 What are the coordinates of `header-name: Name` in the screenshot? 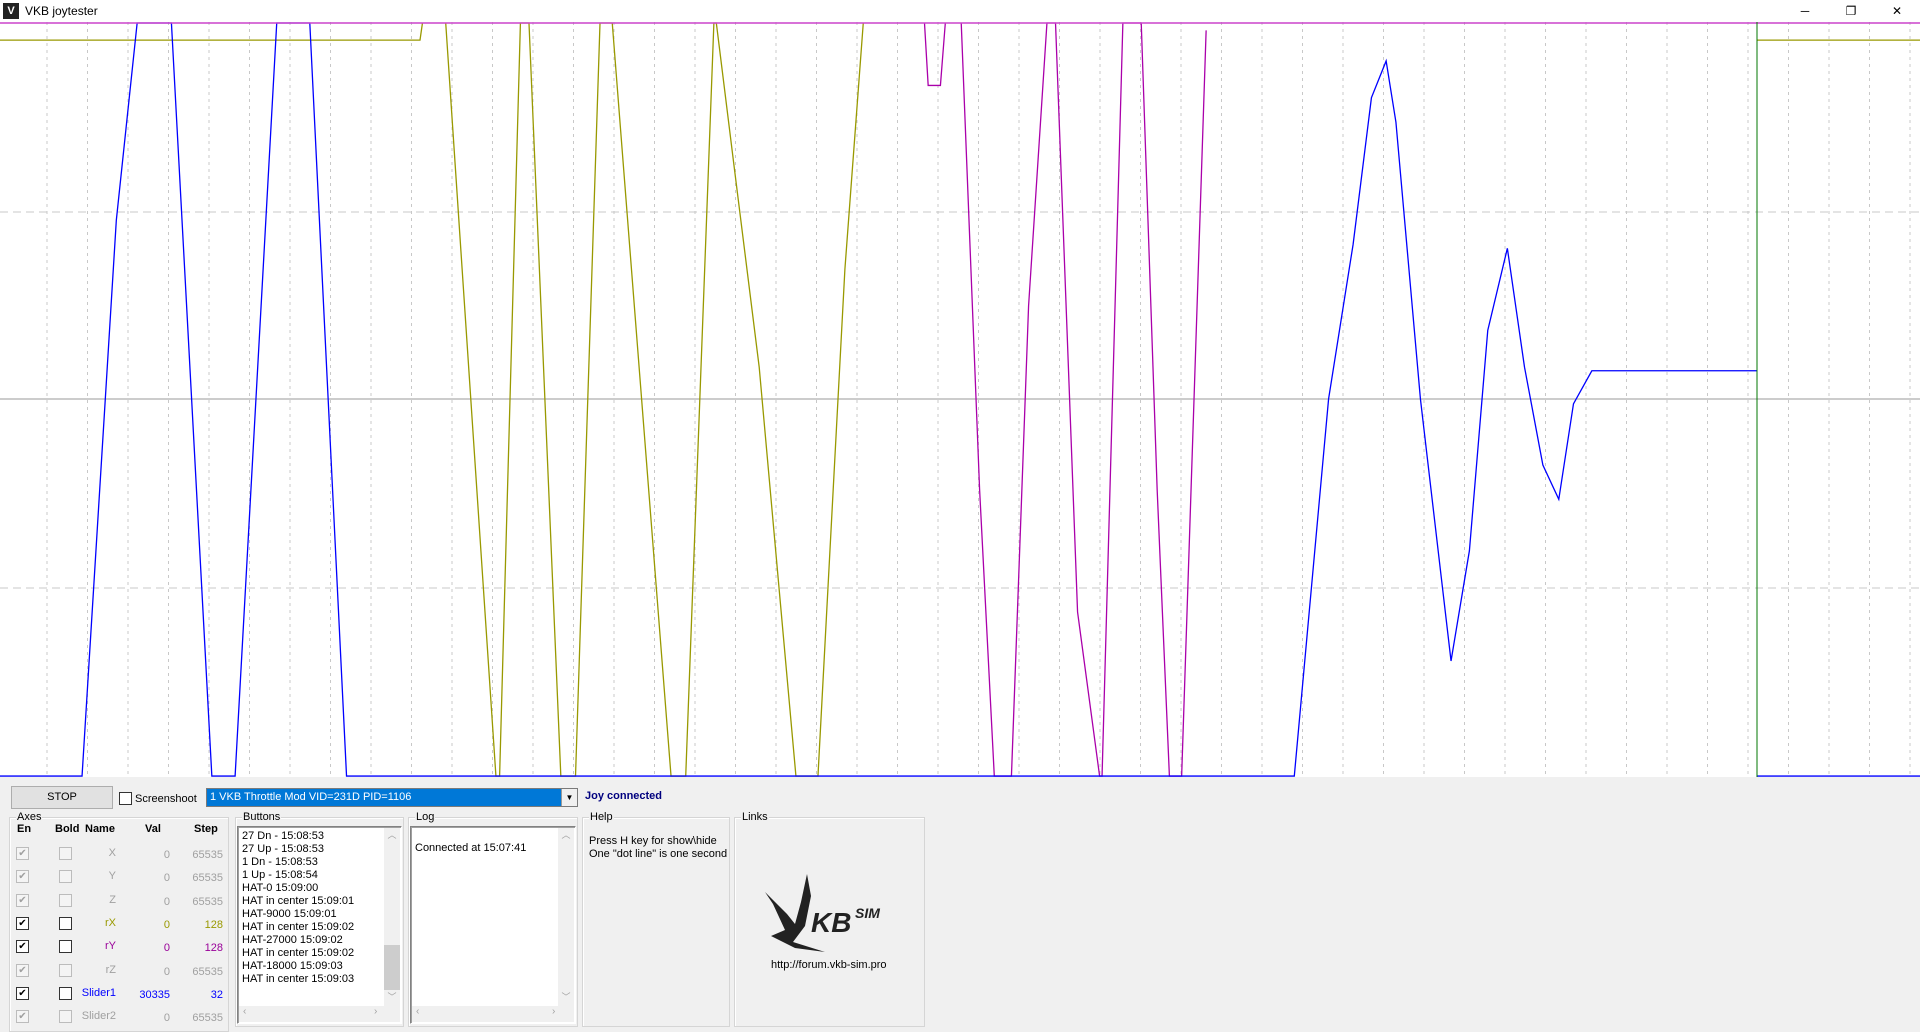 It's located at (100, 829).